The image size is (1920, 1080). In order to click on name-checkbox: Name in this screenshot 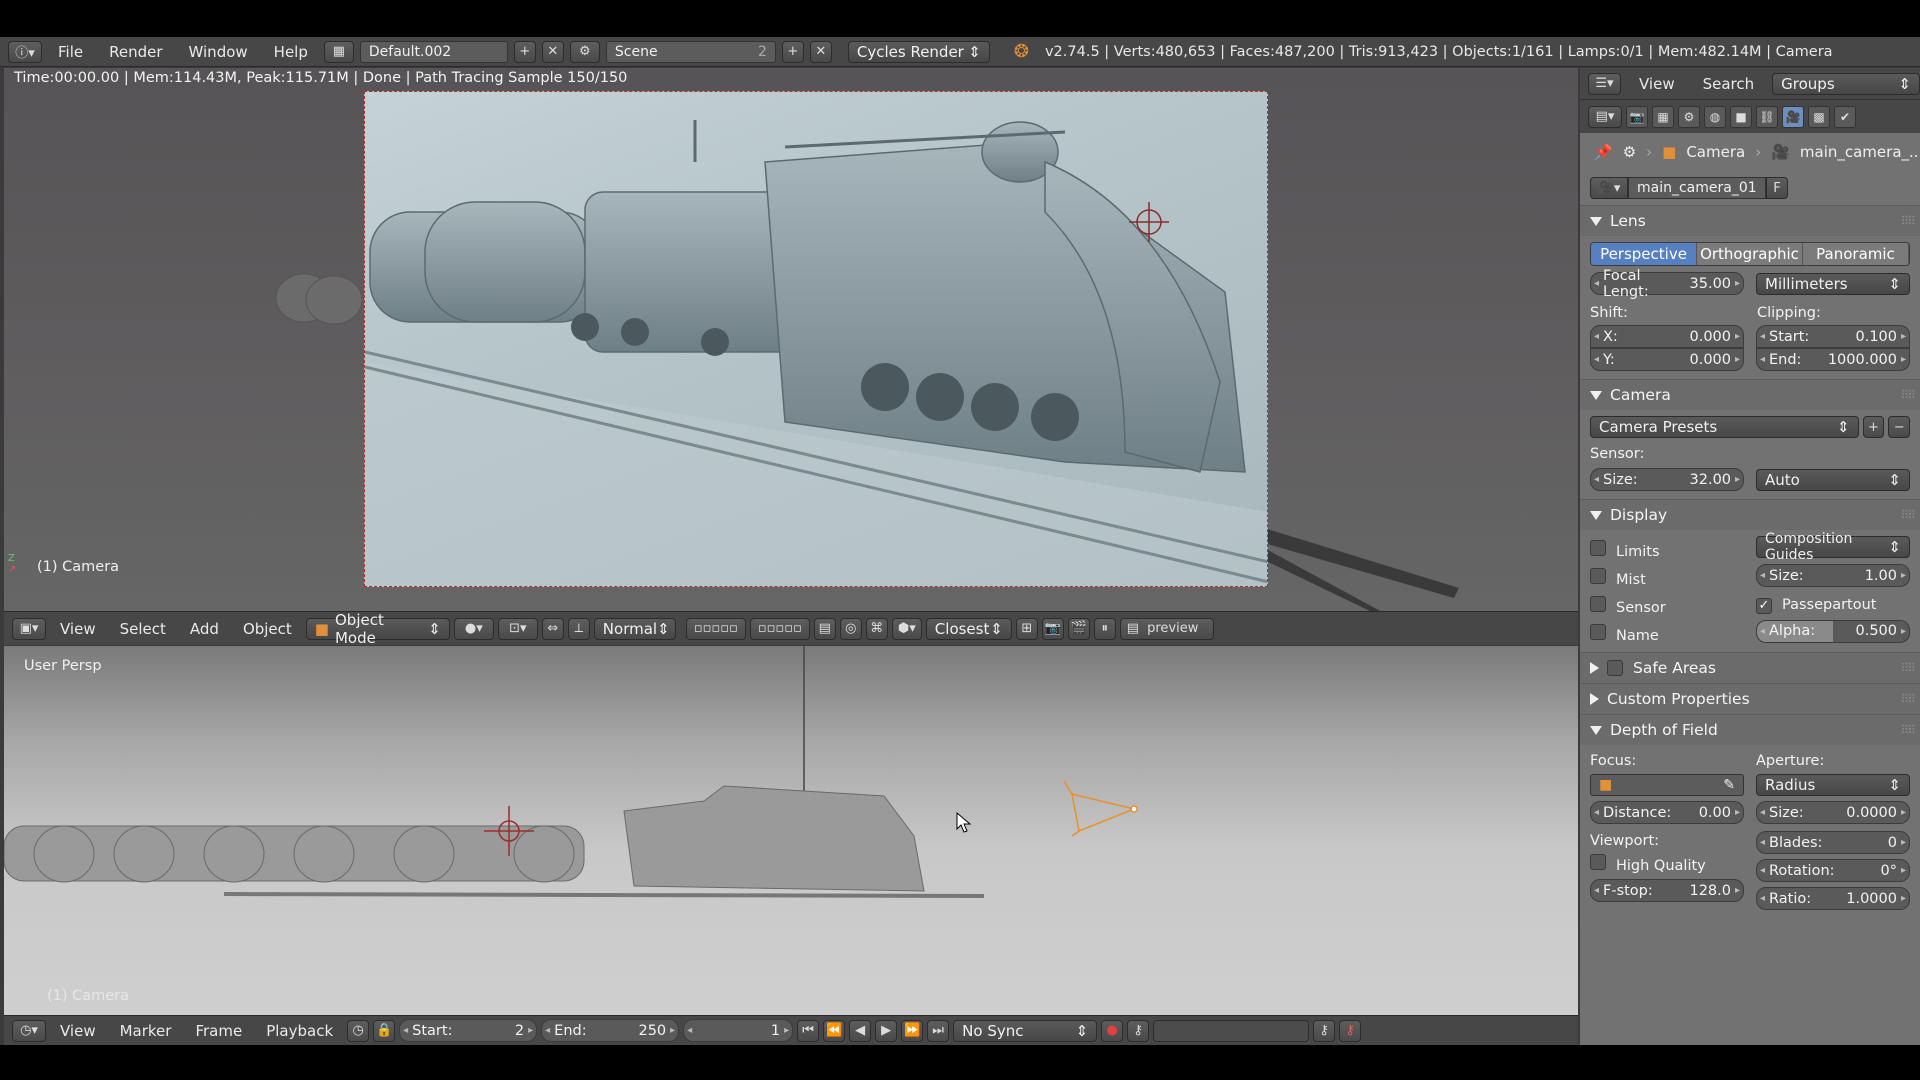, I will do `click(1667, 634)`.